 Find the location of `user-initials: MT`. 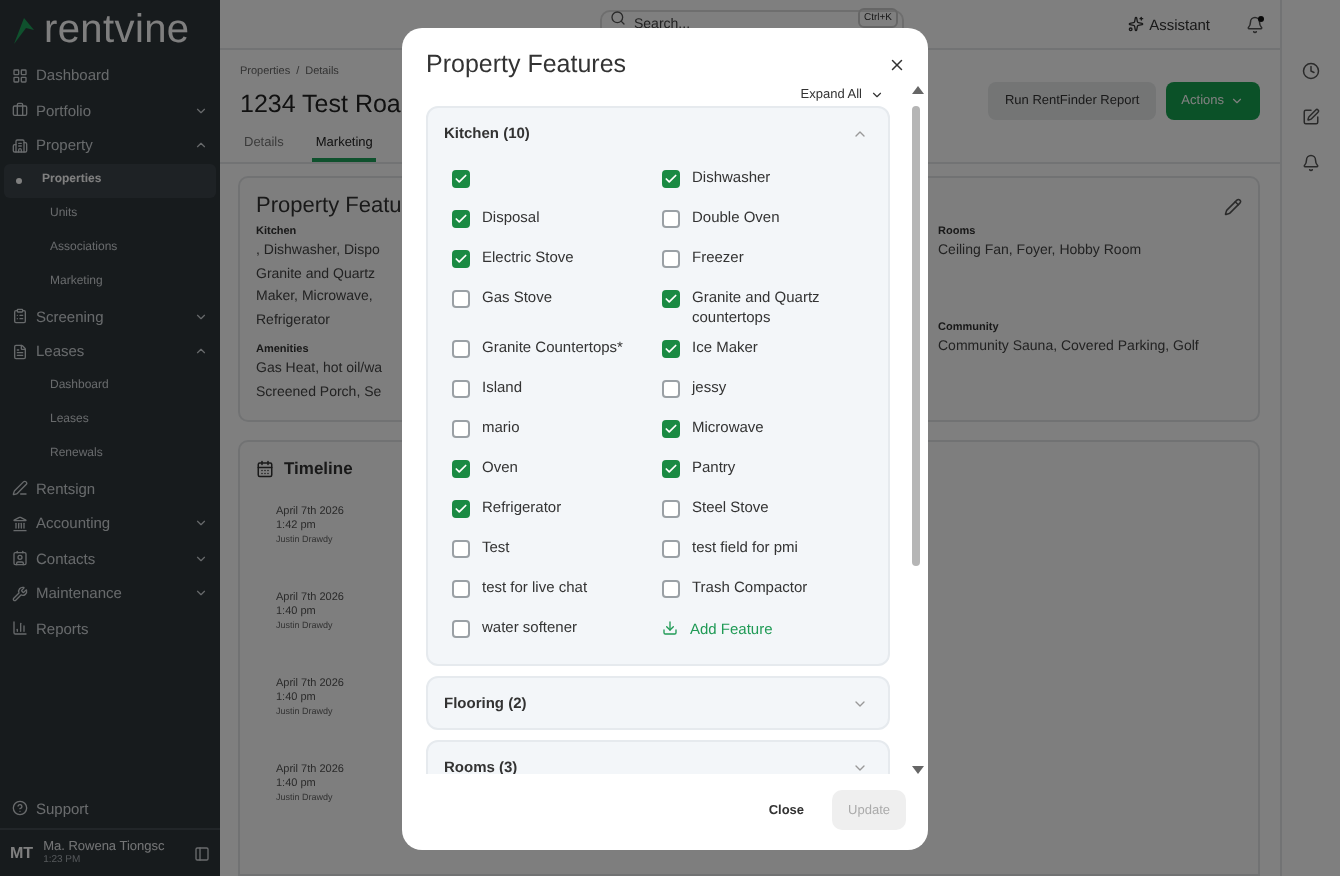

user-initials: MT is located at coordinates (22, 853).